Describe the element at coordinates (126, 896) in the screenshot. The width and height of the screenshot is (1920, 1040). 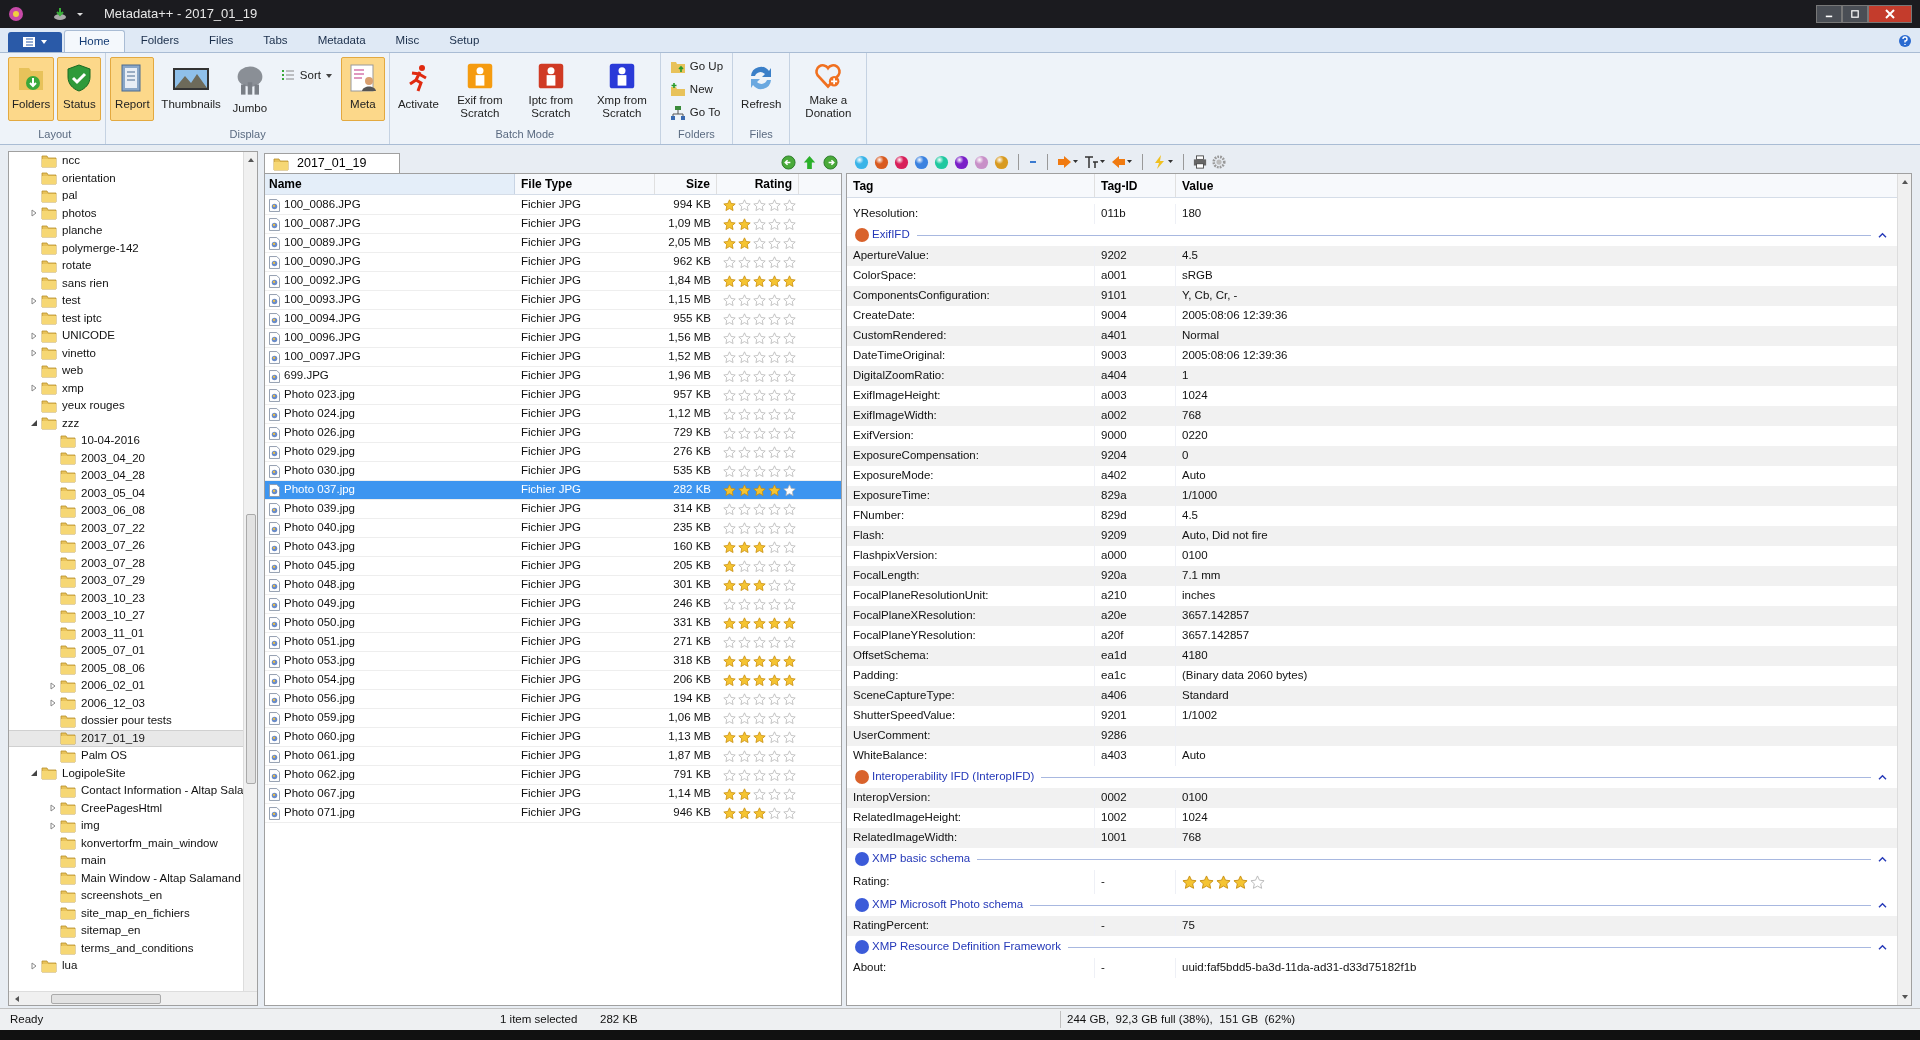
I see `tree-item: screenshots_en` at that location.